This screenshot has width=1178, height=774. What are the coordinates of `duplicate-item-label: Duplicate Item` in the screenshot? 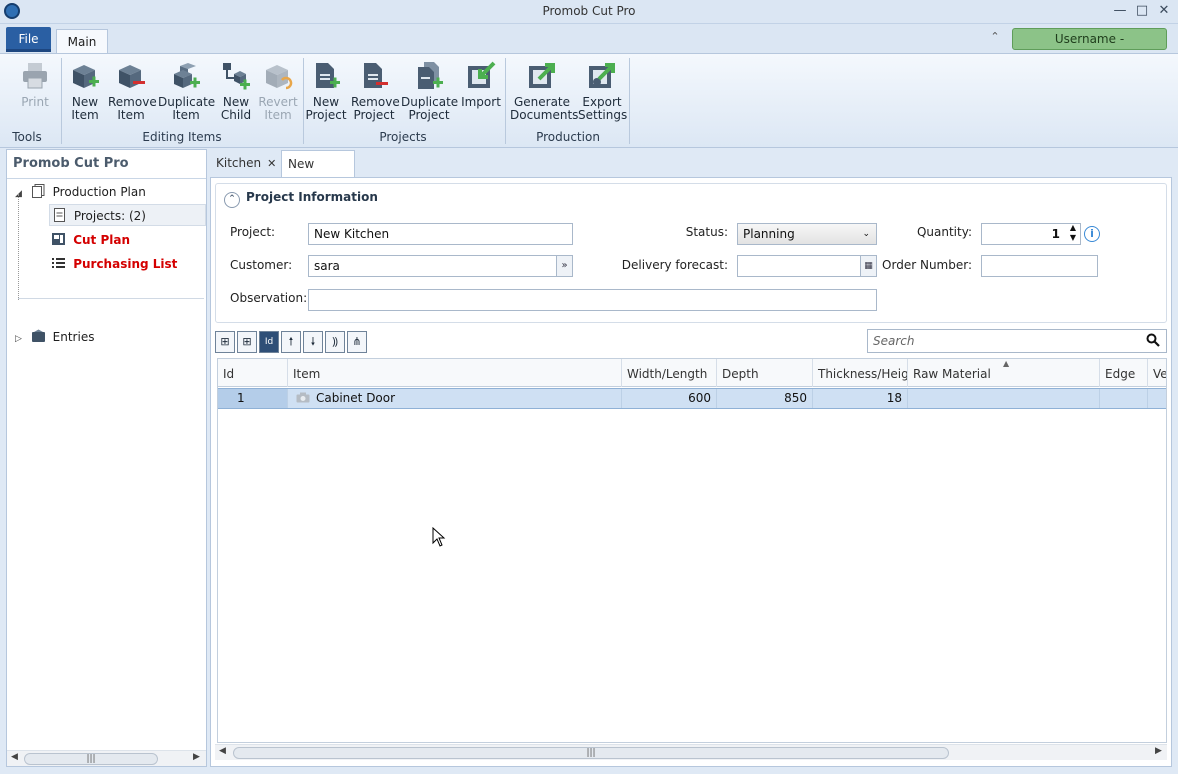 It's located at (187, 108).